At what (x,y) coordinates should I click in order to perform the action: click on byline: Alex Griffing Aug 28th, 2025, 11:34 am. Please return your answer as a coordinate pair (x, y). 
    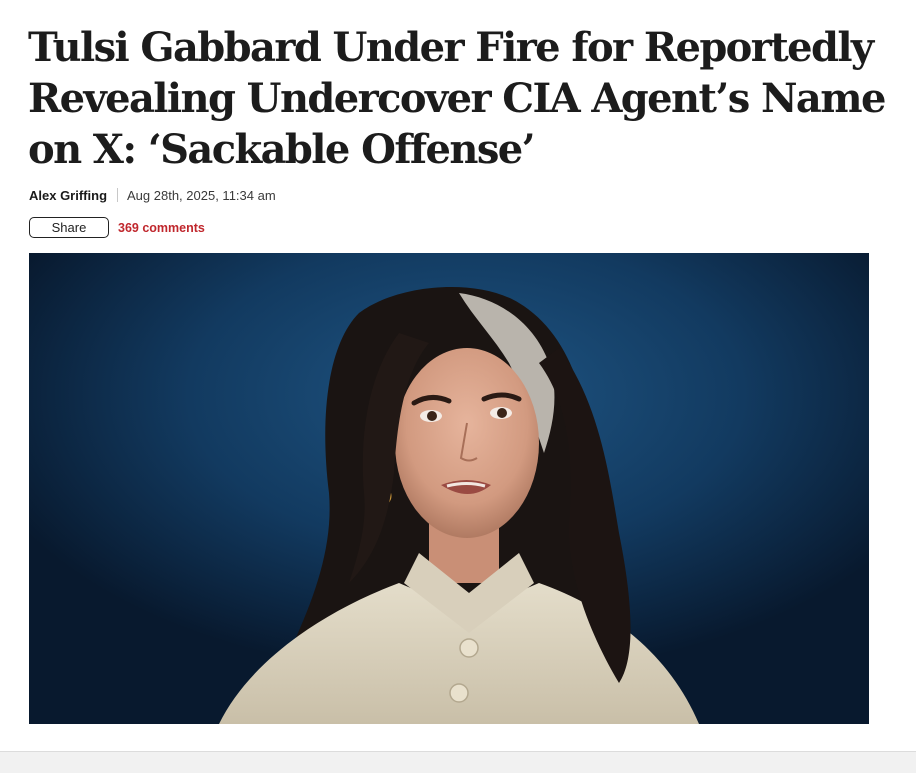
    Looking at the image, I should click on (152, 195).